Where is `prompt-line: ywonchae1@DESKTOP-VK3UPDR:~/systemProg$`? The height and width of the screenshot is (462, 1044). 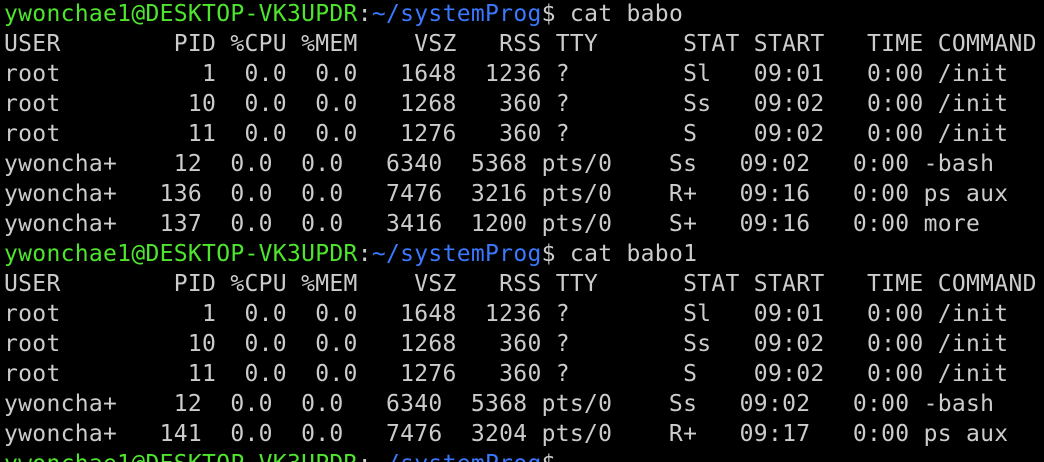
prompt-line: ywonchae1@DESKTOP-VK3UPDR:~/systemProg$ is located at coordinates (522, 455).